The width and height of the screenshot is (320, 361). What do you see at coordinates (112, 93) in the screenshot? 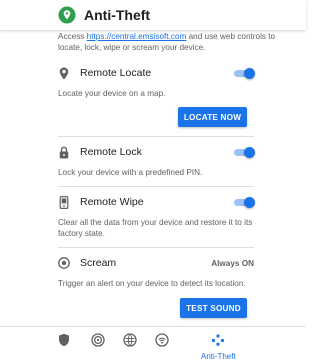
I see `remote-locate-description: Locate your device on a map.` at bounding box center [112, 93].